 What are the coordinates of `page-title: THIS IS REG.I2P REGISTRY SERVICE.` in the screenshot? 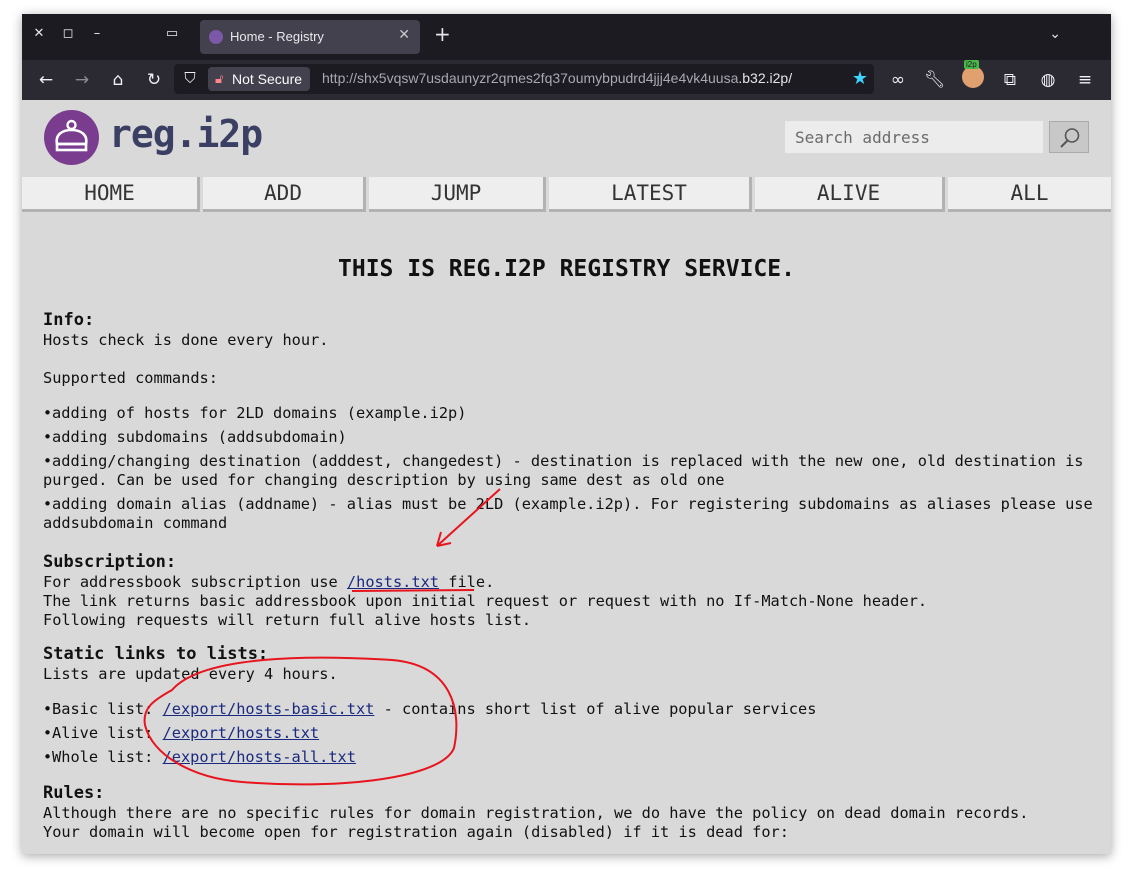 It's located at (566, 269).